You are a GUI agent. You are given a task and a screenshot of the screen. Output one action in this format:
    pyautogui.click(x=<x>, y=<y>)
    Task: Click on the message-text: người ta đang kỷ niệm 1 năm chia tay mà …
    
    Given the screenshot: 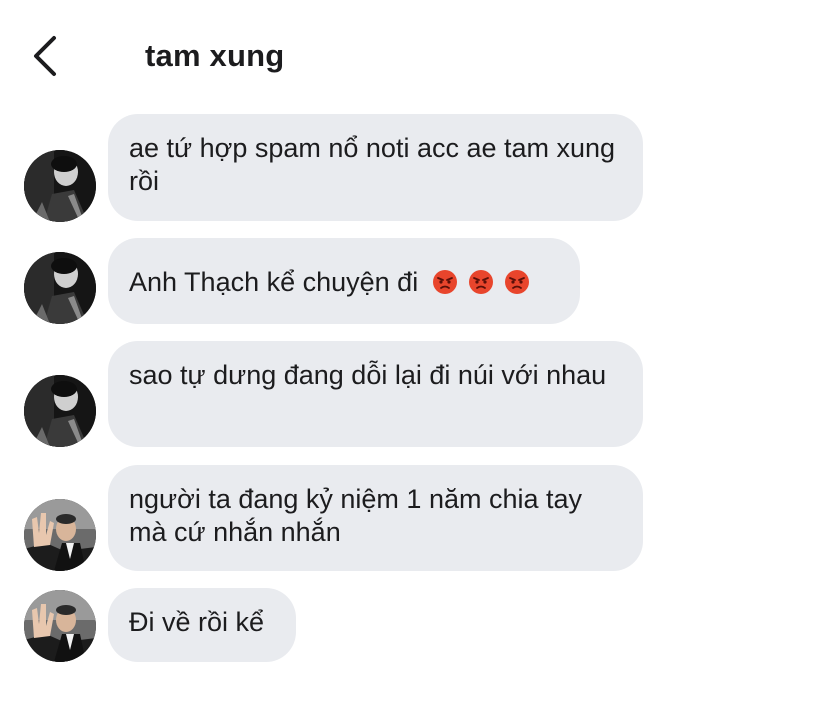 What is the action you would take?
    pyautogui.click(x=356, y=515)
    